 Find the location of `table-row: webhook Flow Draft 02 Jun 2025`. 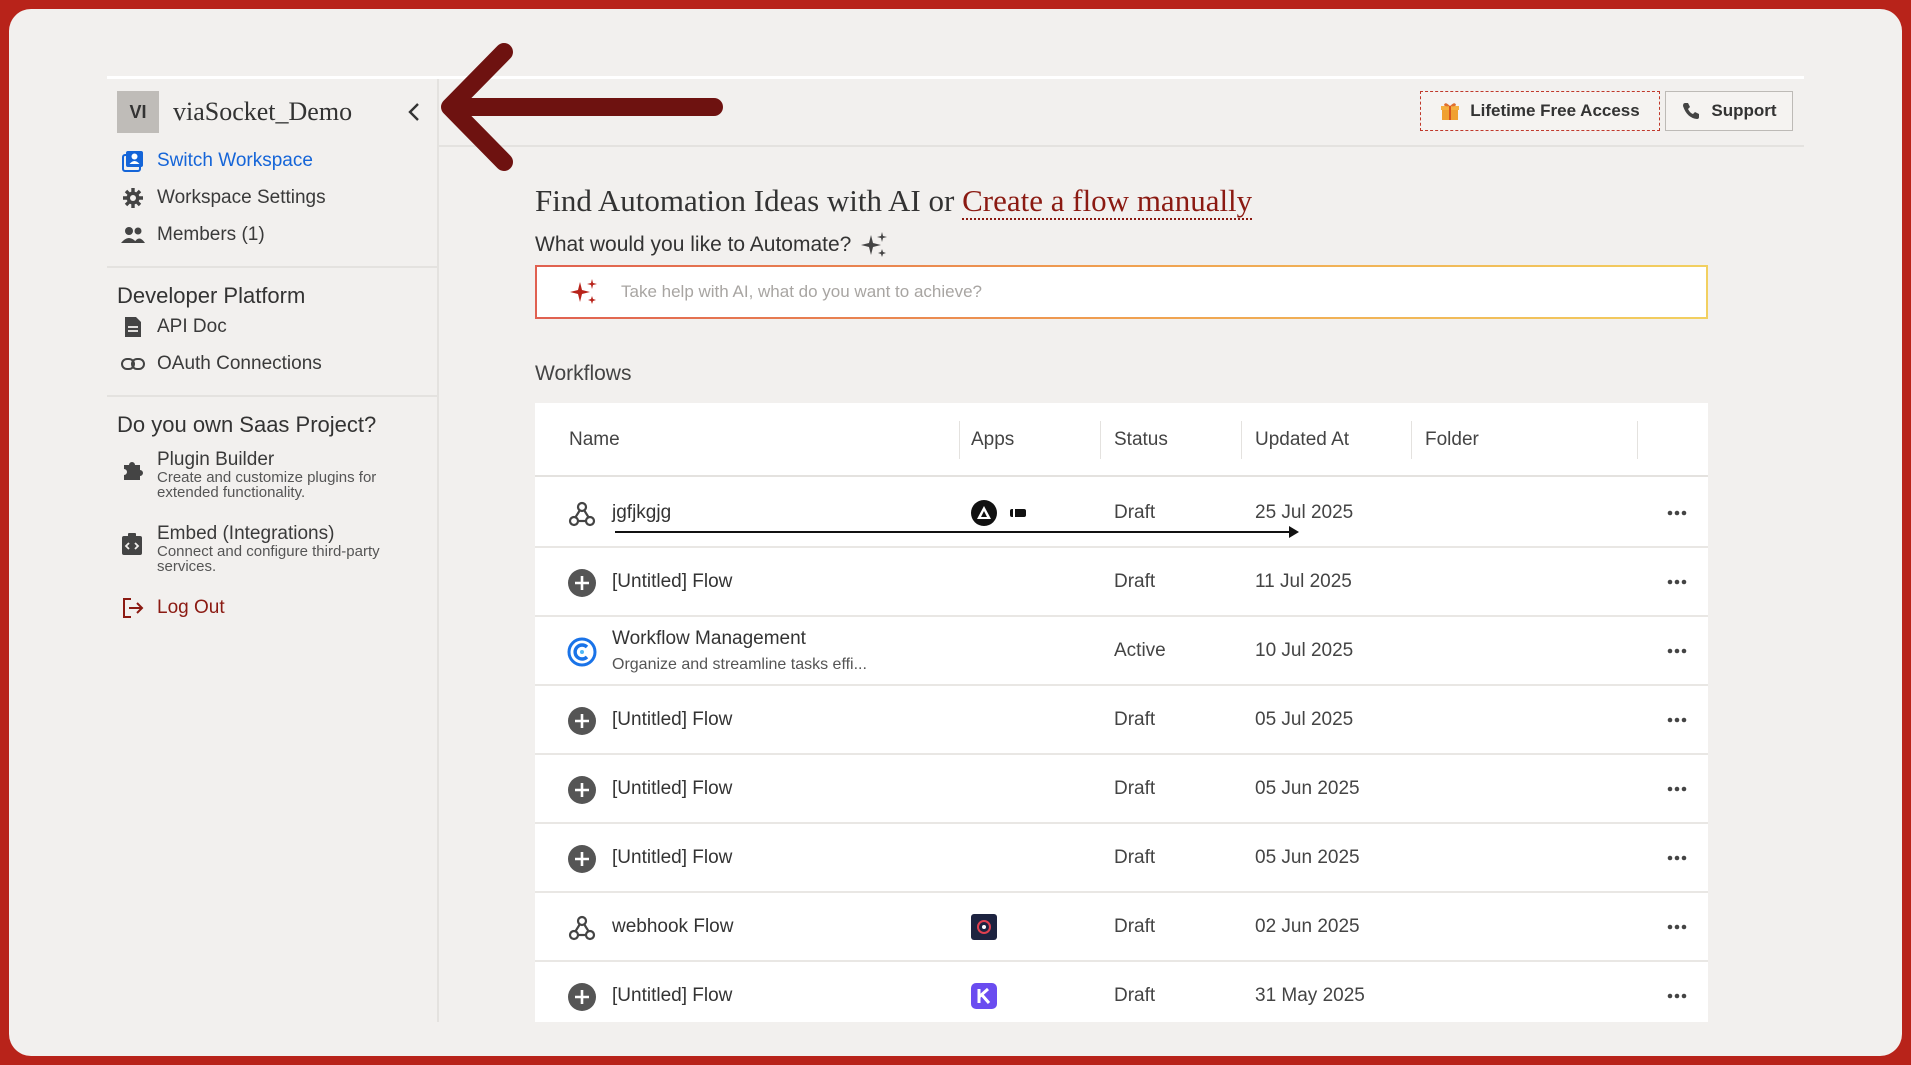

table-row: webhook Flow Draft 02 Jun 2025 is located at coordinates (1121, 927).